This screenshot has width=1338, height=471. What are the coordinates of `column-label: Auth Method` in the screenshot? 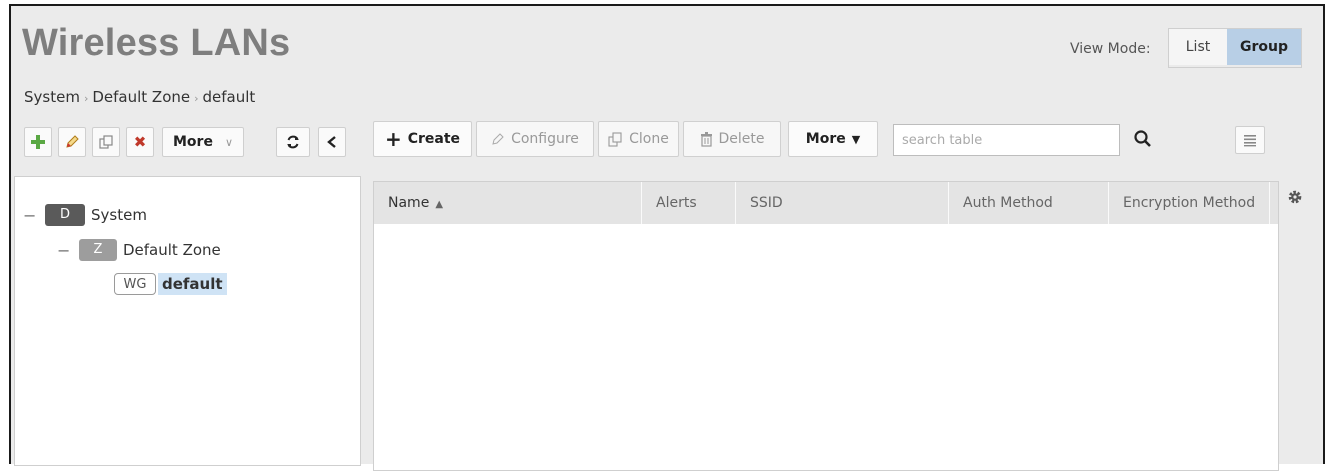 It's located at (1008, 203).